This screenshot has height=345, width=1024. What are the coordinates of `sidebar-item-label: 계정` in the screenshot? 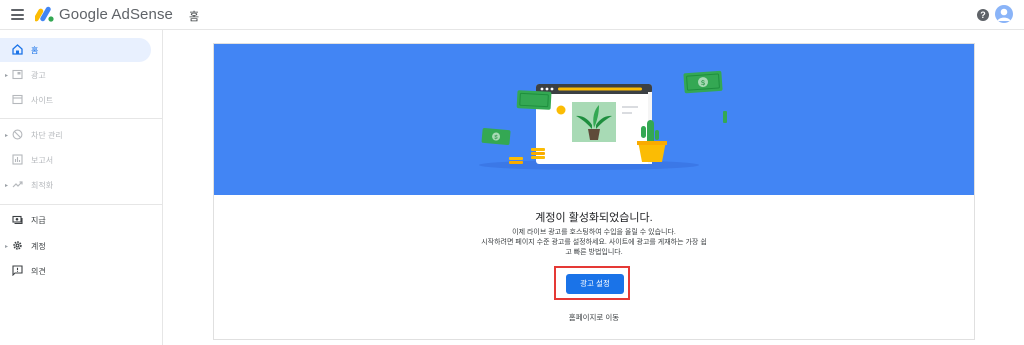 It's located at (38, 246).